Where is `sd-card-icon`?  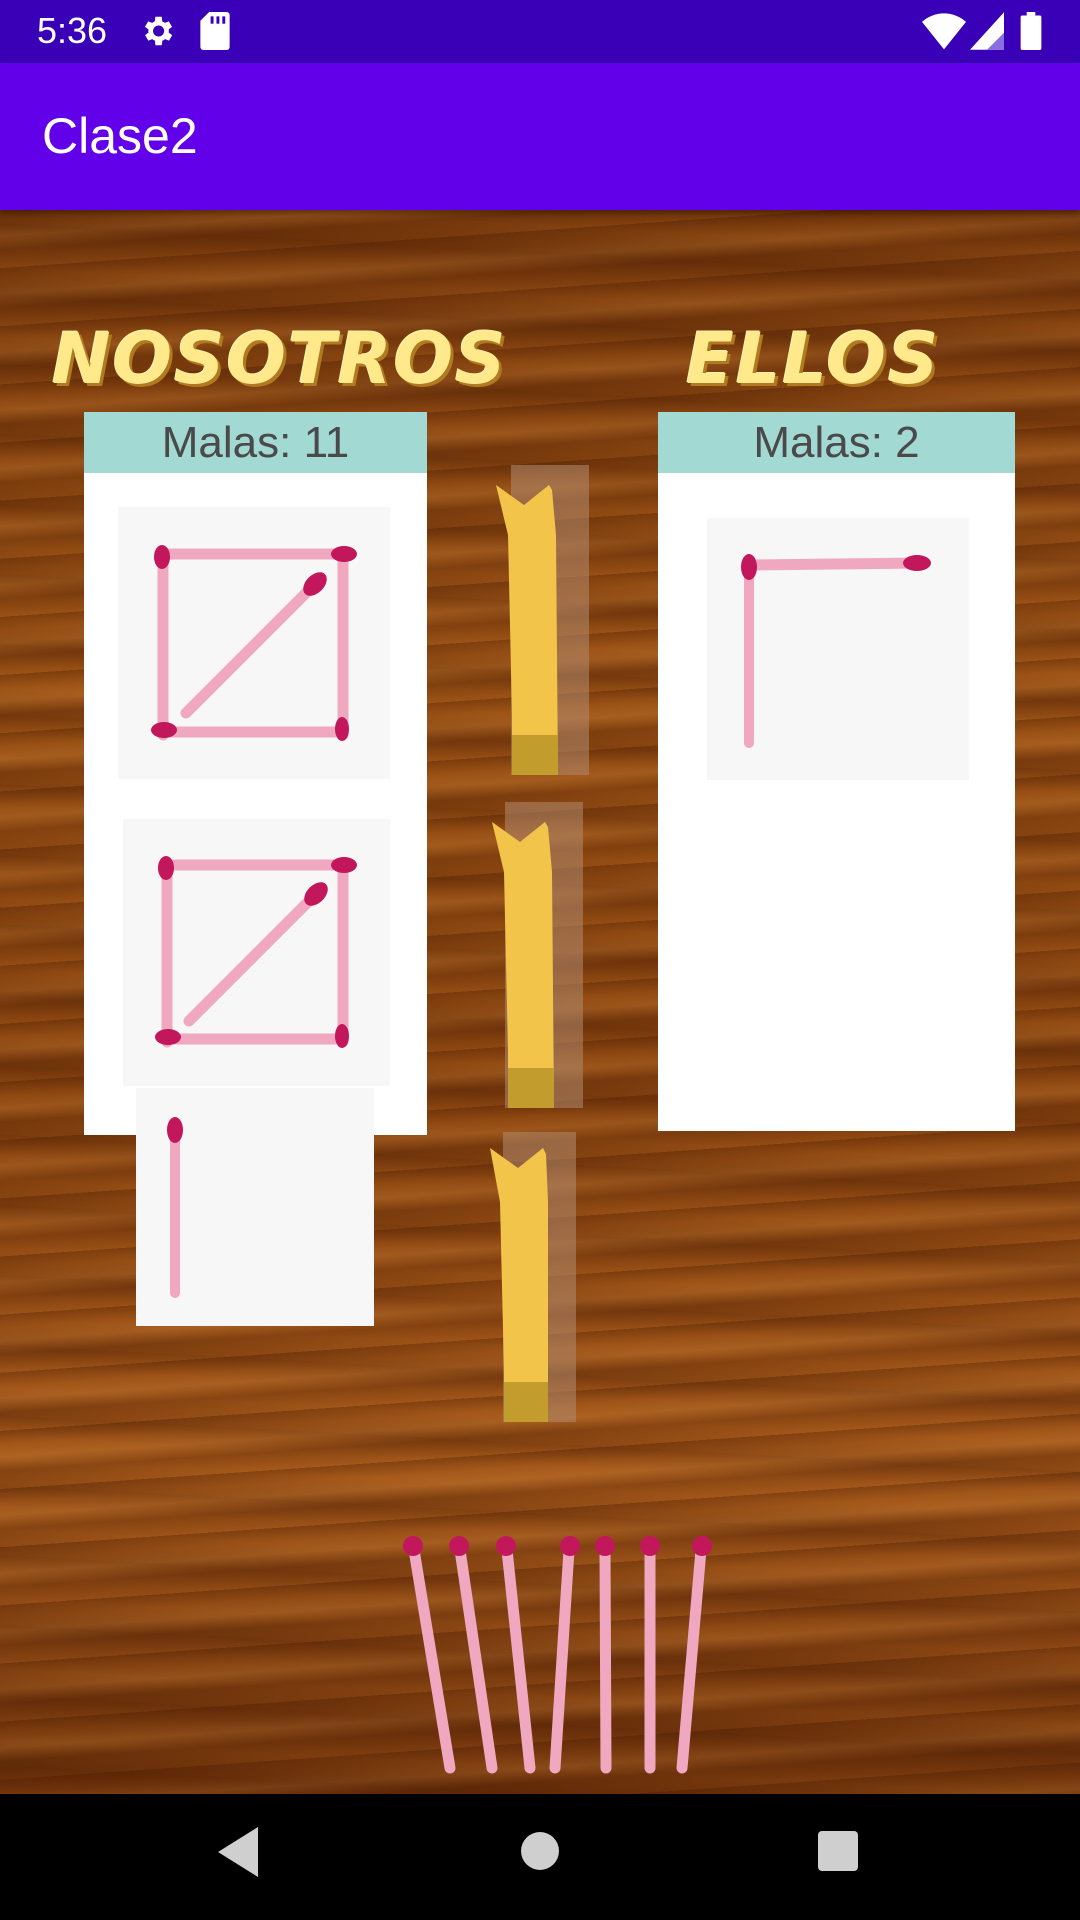
sd-card-icon is located at coordinates (215, 31).